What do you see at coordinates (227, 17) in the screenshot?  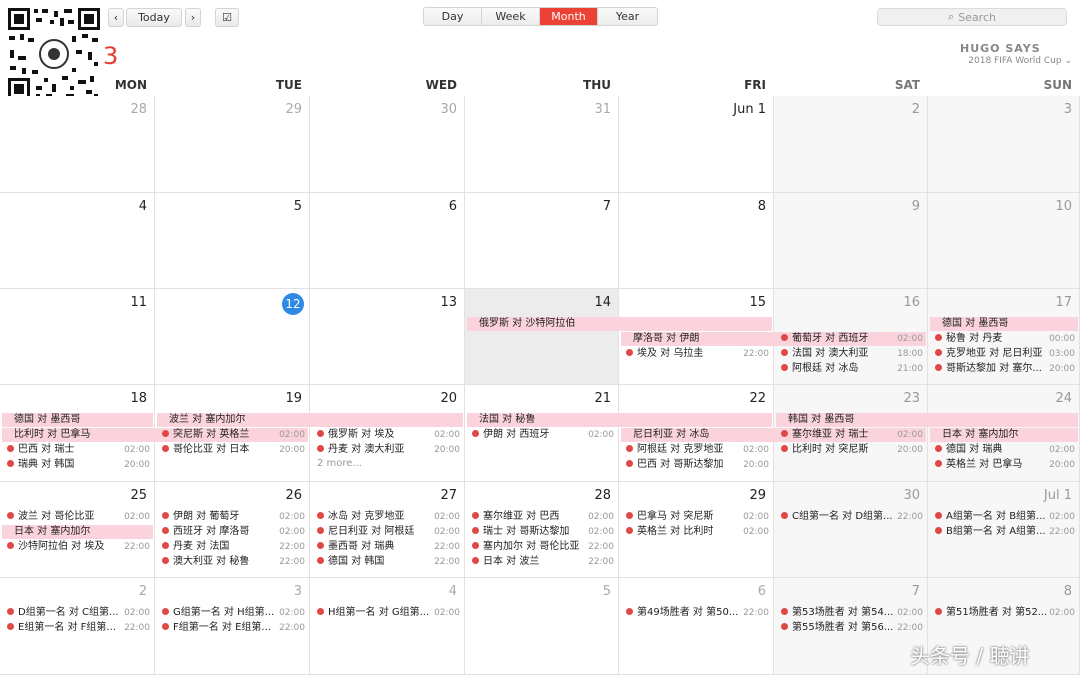 I see `calendar-check-button: ☑` at bounding box center [227, 17].